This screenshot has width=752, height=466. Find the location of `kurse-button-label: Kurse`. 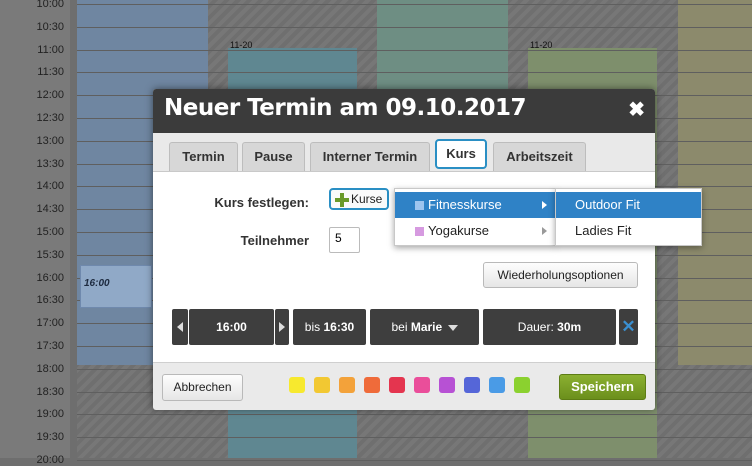

kurse-button-label: Kurse is located at coordinates (367, 199).